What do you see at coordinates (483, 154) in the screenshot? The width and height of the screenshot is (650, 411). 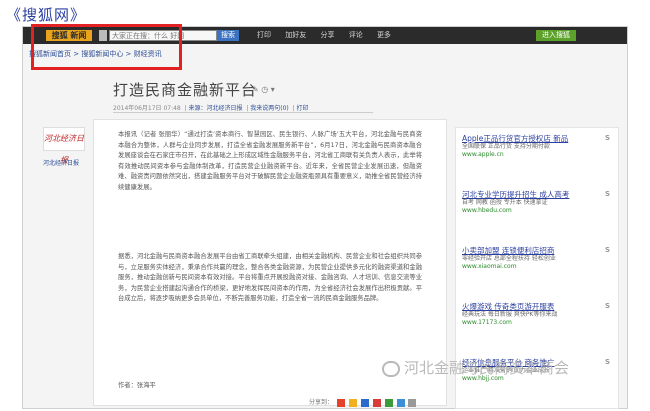 I see `ad-url: www.apple.cn` at bounding box center [483, 154].